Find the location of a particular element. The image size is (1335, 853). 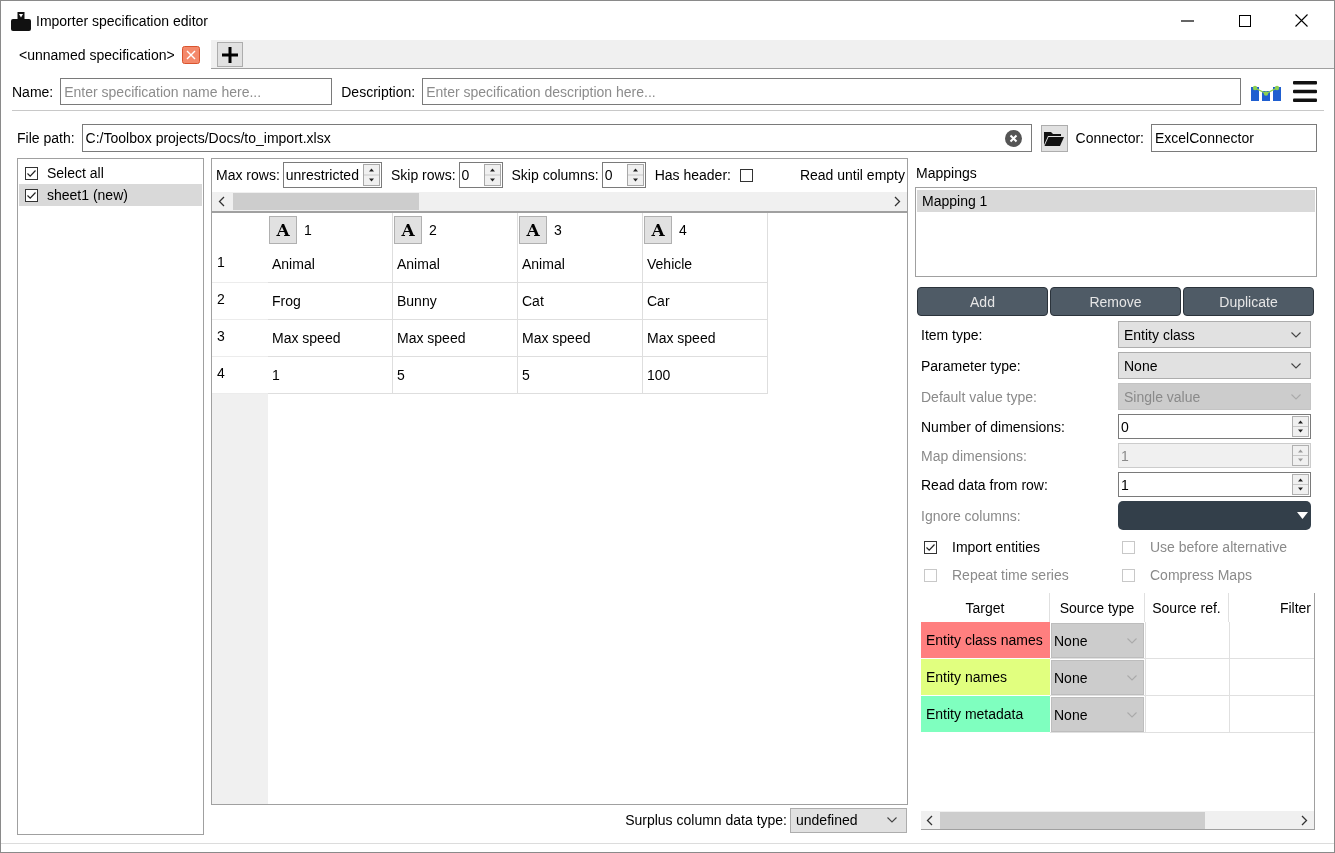

browse-button is located at coordinates (1054, 138).